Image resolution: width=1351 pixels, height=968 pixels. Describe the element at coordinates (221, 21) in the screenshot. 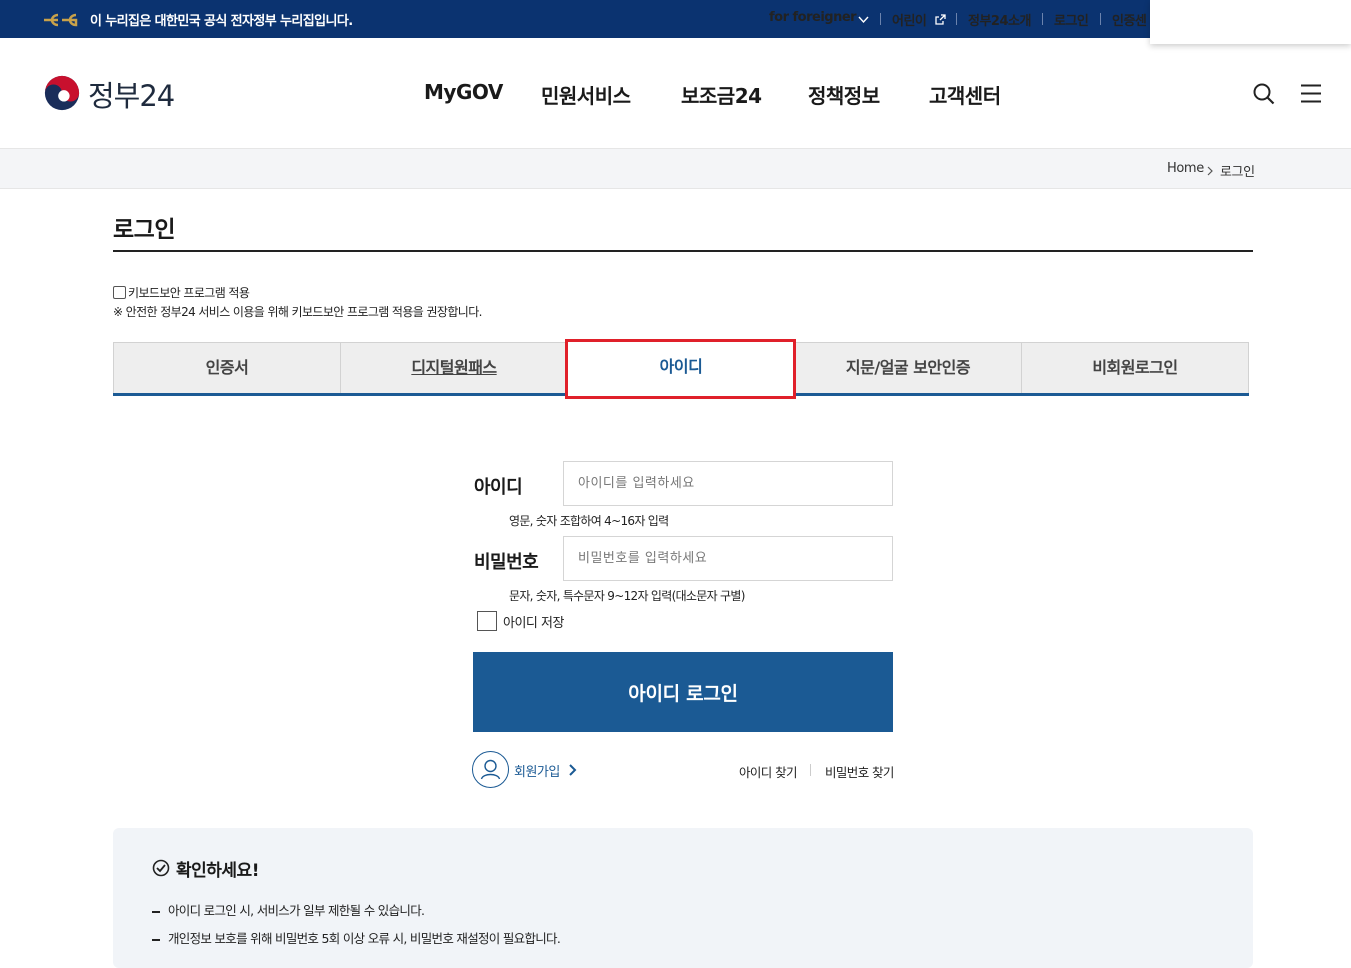

I see `official-site-notice: 이 누리집은 대한민국 공식 전자정부 누리집입니다.` at that location.